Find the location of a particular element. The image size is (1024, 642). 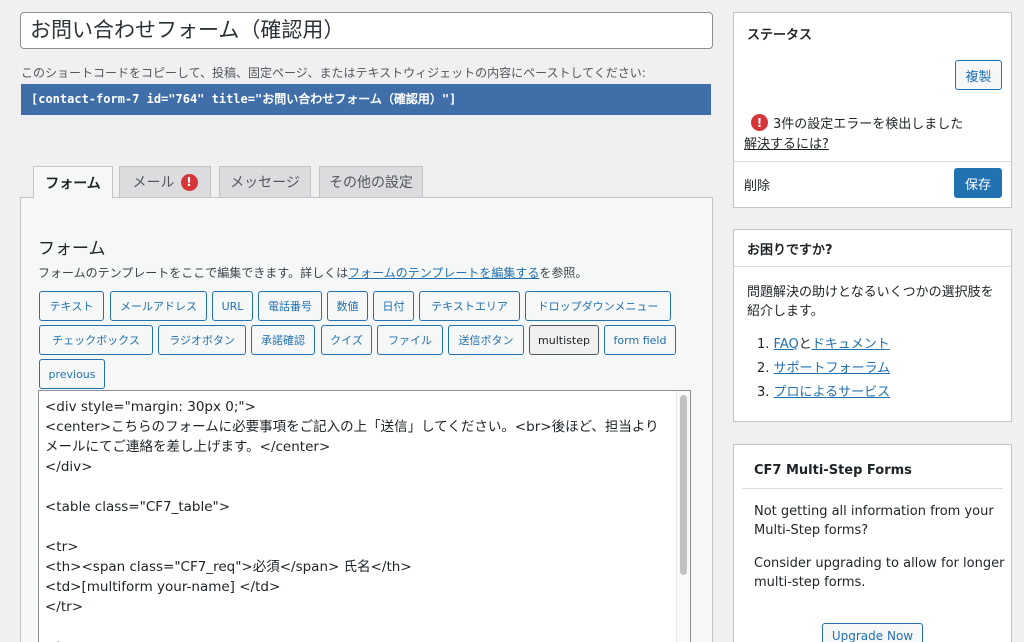

tab-form: フォーム is located at coordinates (73, 182).